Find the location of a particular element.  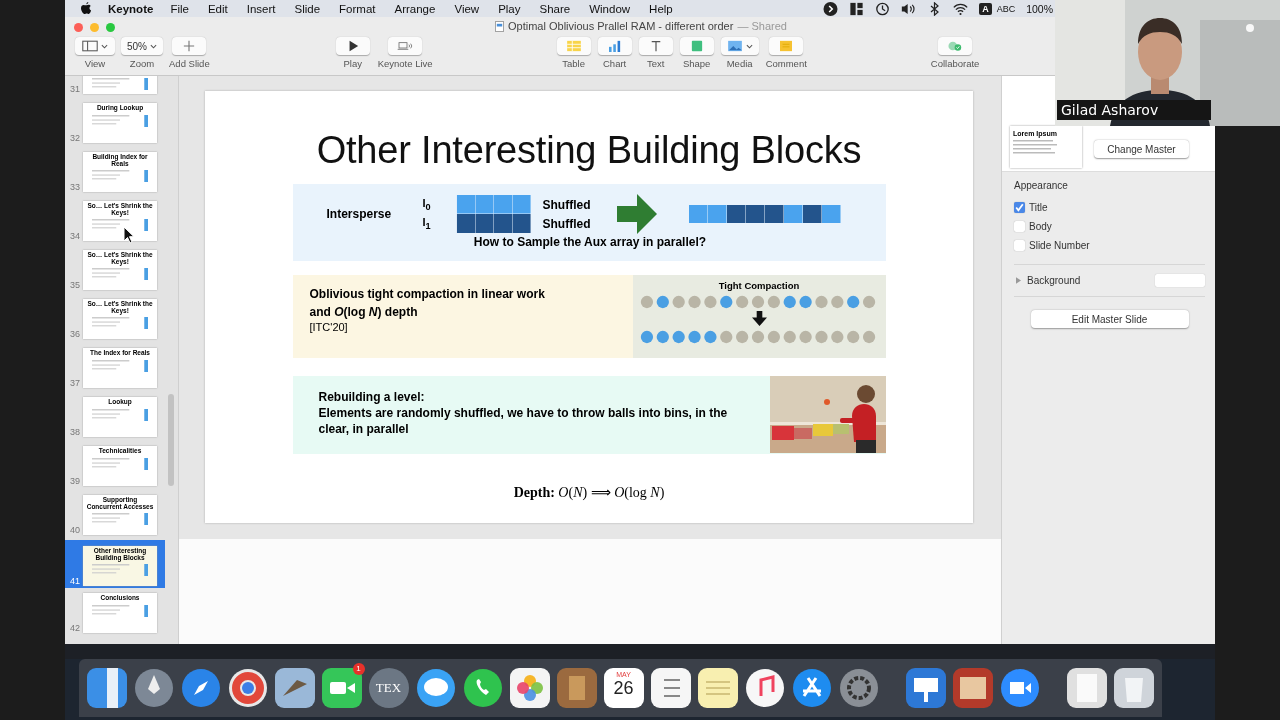

section-heading: Background is located at coordinates (1054, 280).